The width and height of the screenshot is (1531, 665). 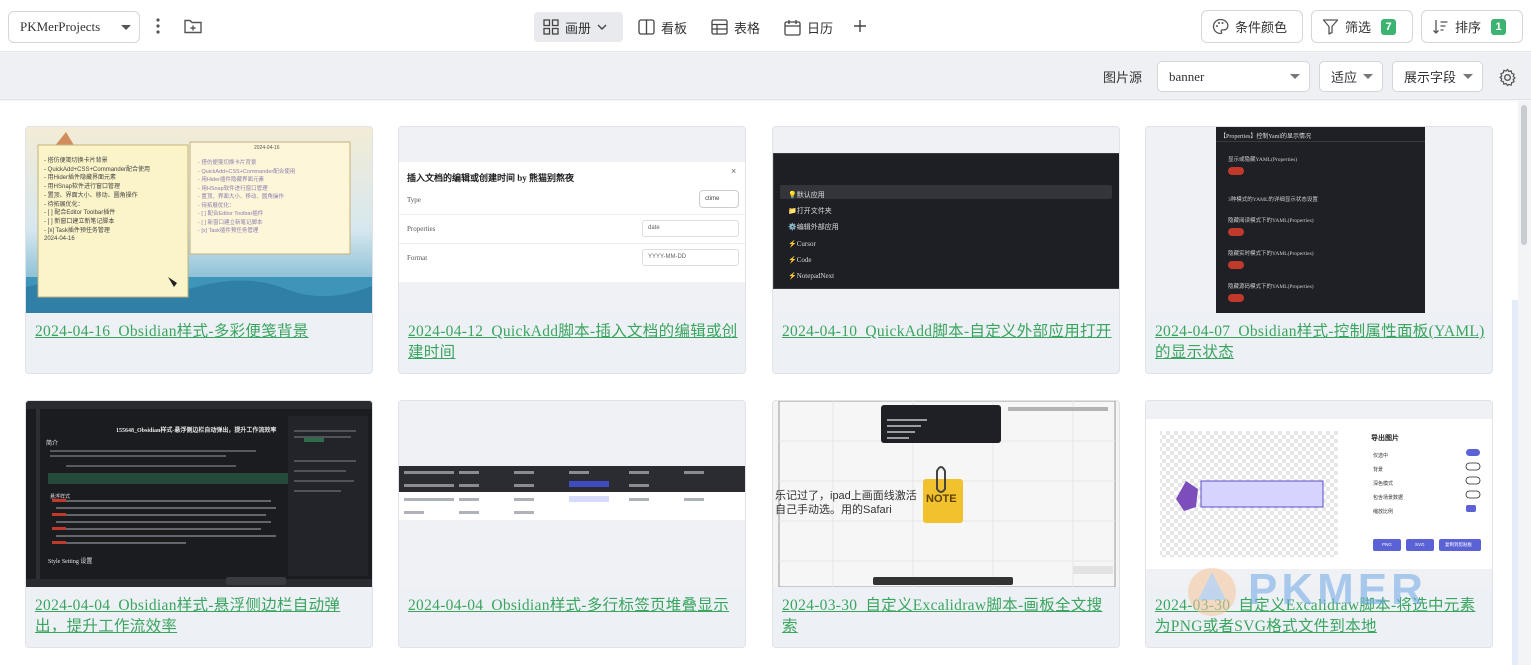 What do you see at coordinates (646, 27) in the screenshot?
I see `kanban-icon` at bounding box center [646, 27].